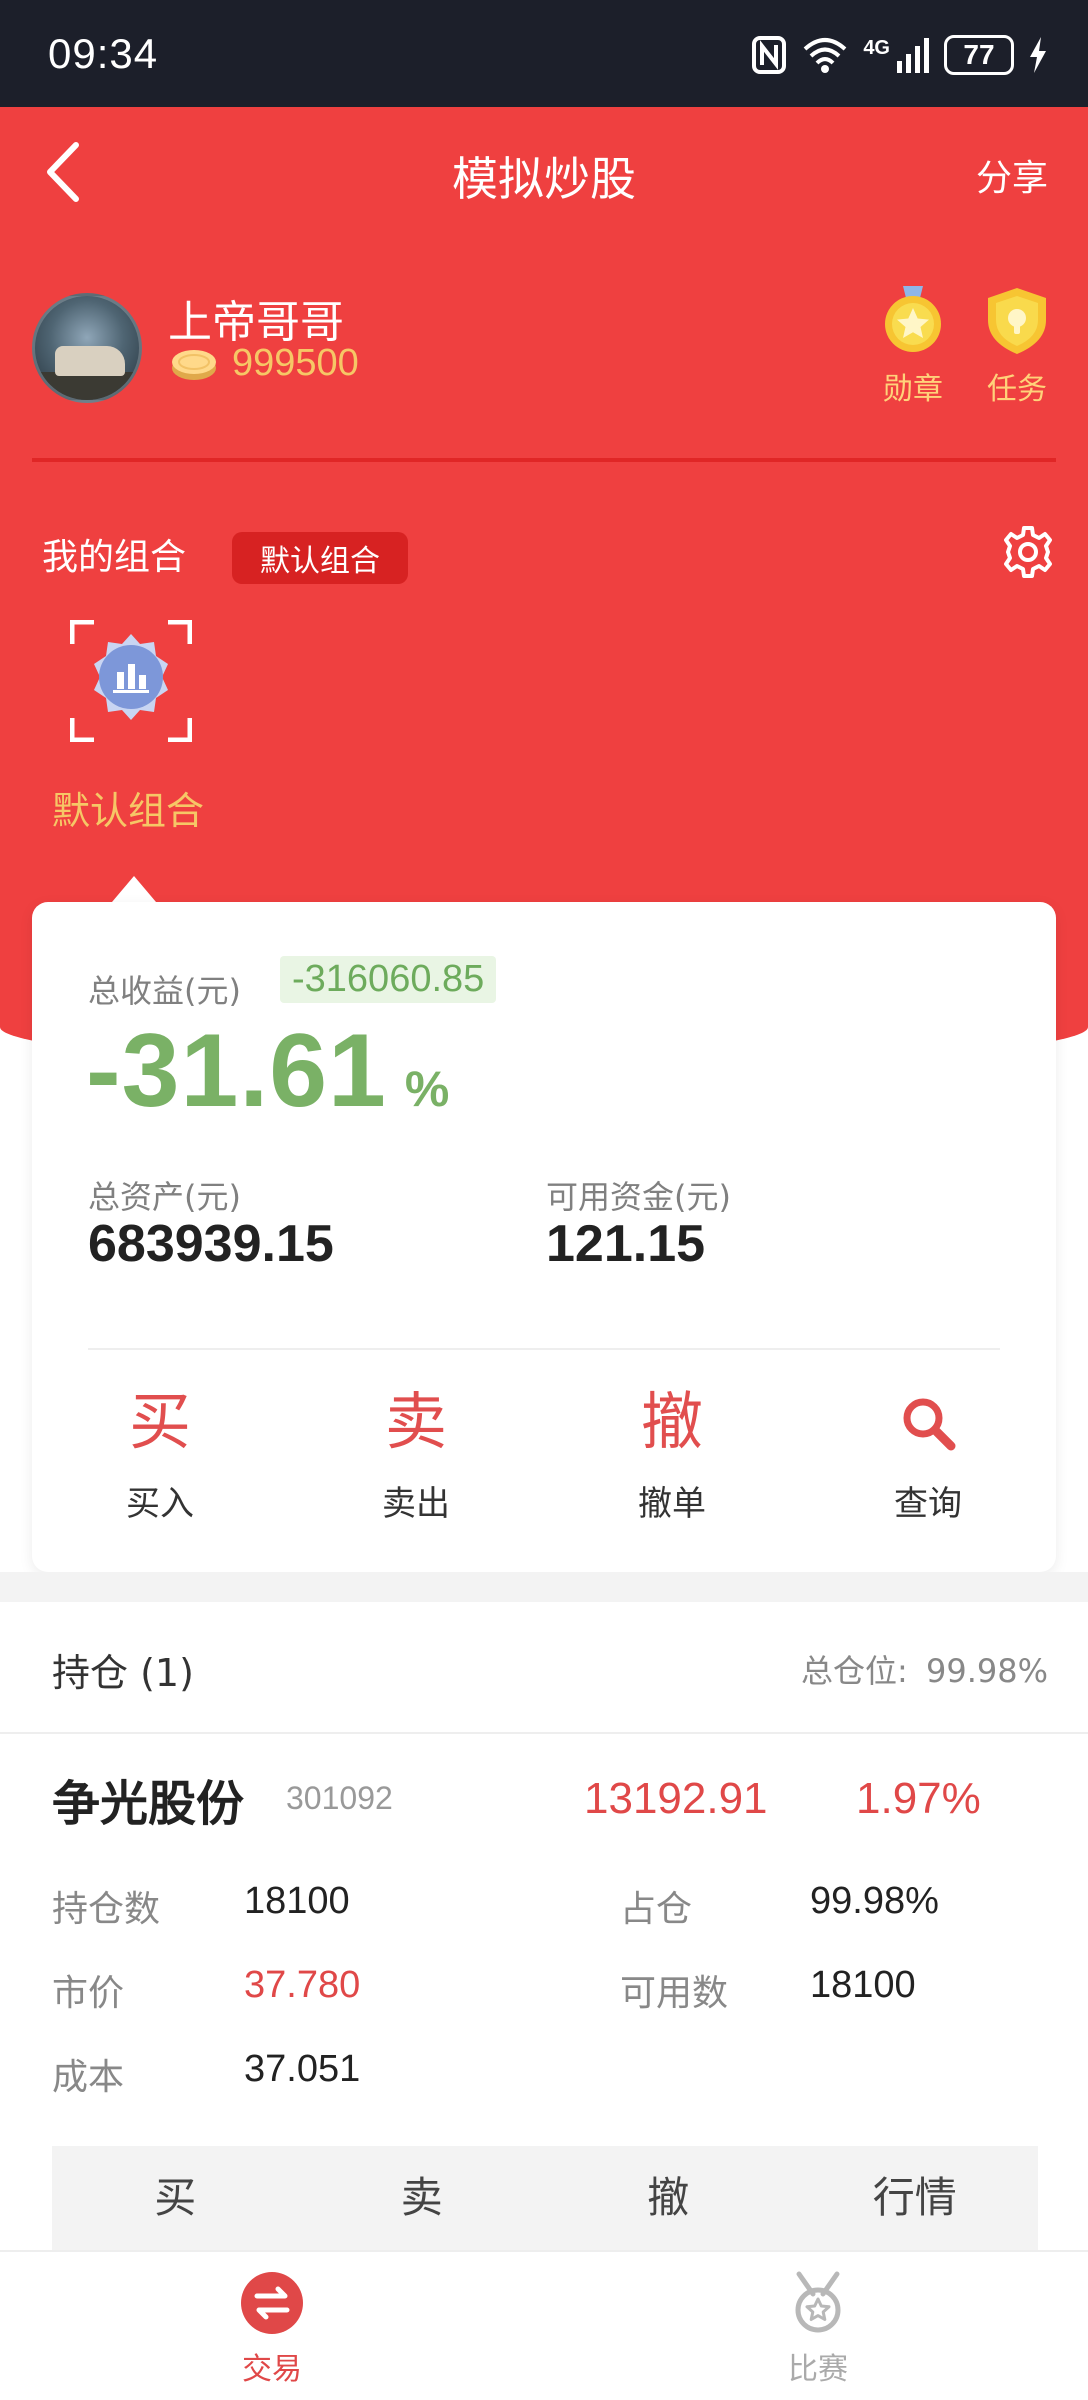 This screenshot has height=2400, width=1088. Describe the element at coordinates (913, 389) in the screenshot. I see `medal-label: 勋章` at that location.